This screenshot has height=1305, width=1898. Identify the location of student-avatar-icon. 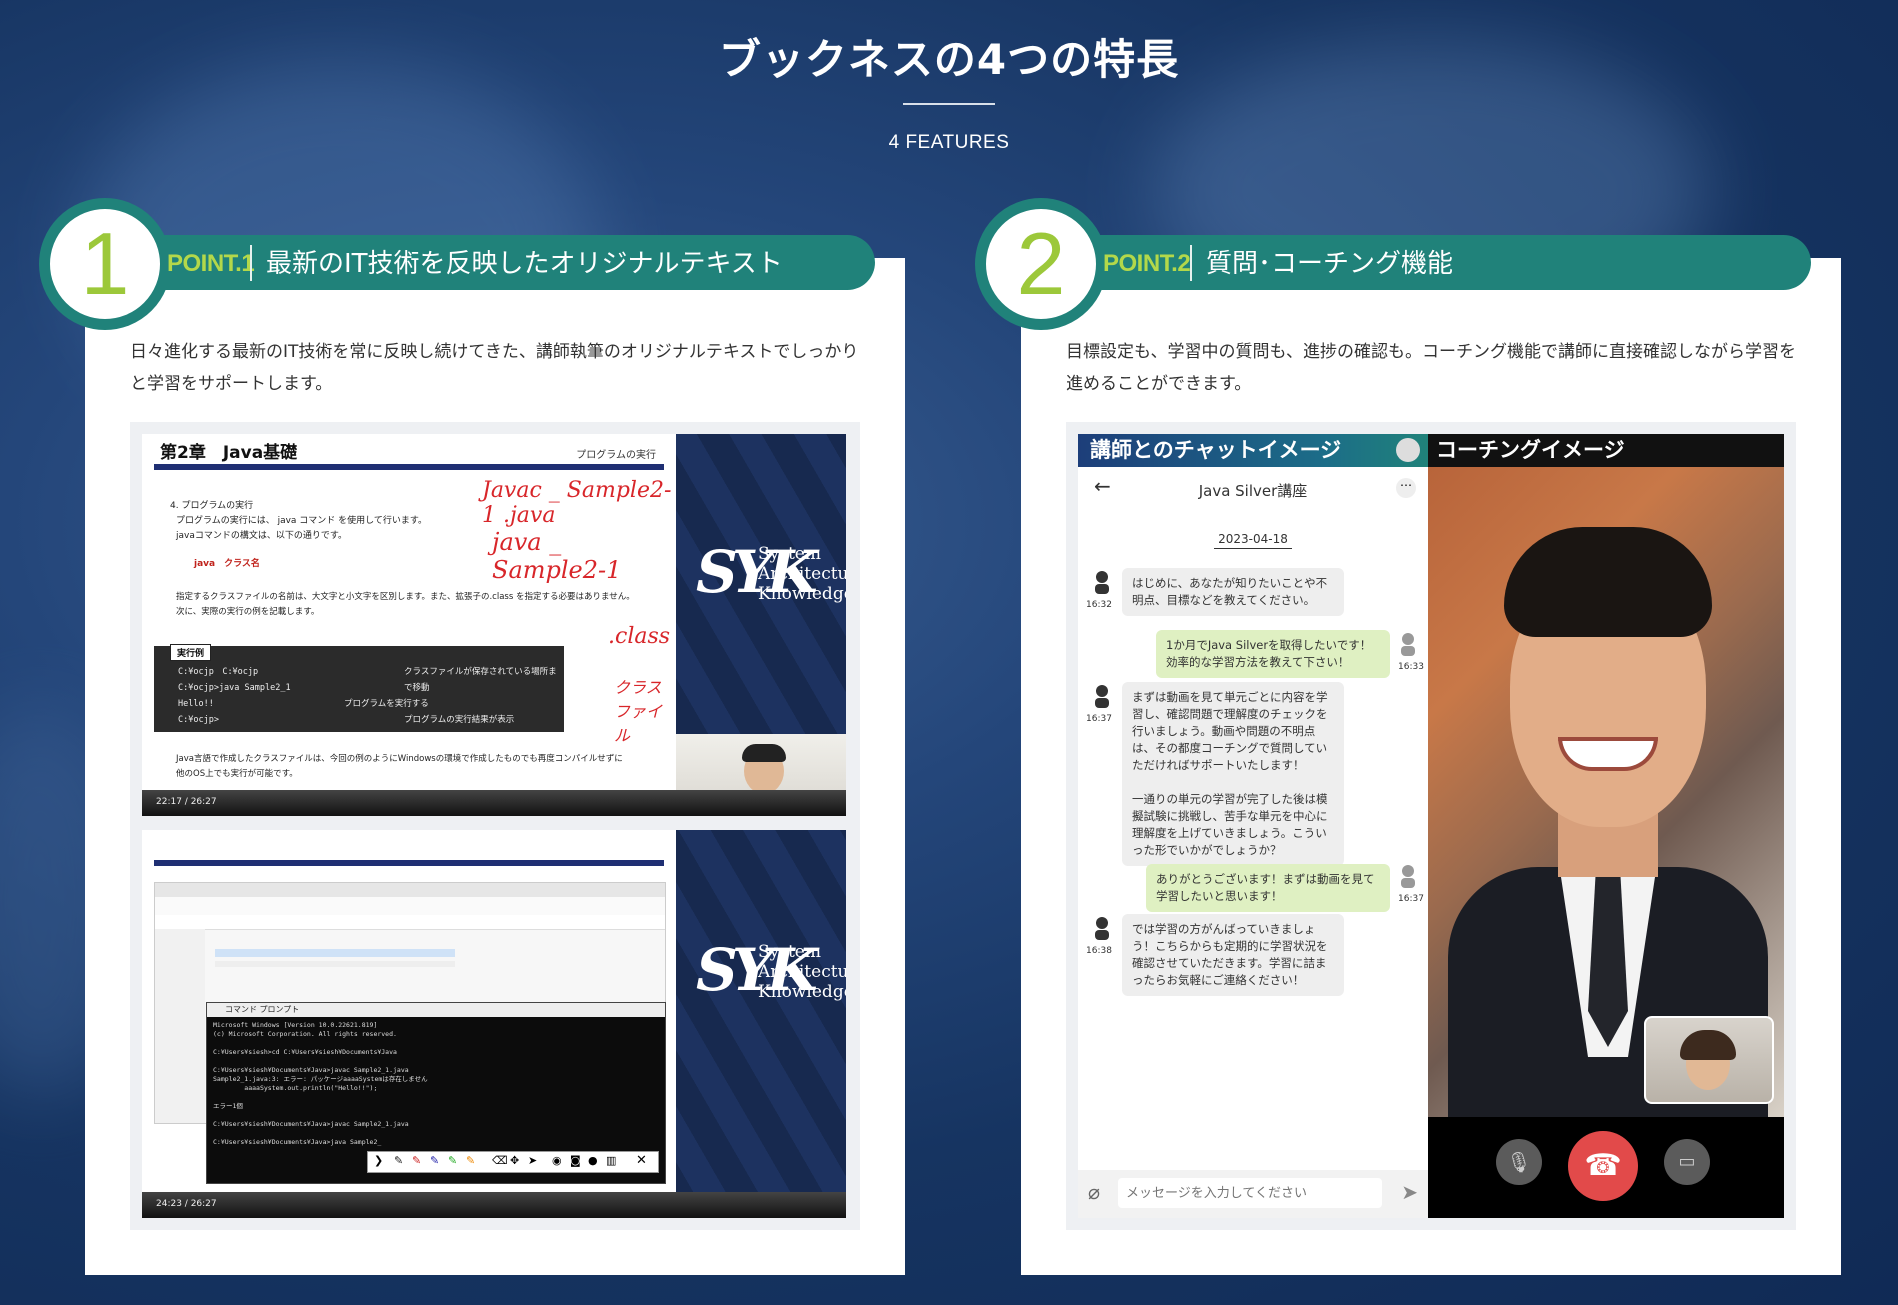
(1408, 876).